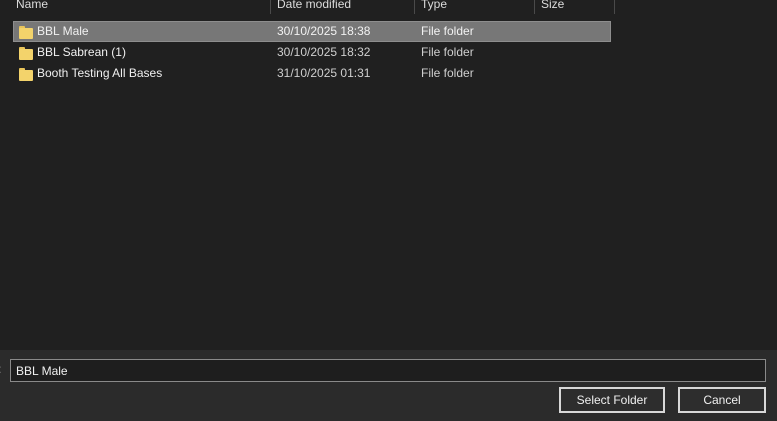 The image size is (777, 421). What do you see at coordinates (81, 52) in the screenshot?
I see `item-name: BBL Sabrean (1)` at bounding box center [81, 52].